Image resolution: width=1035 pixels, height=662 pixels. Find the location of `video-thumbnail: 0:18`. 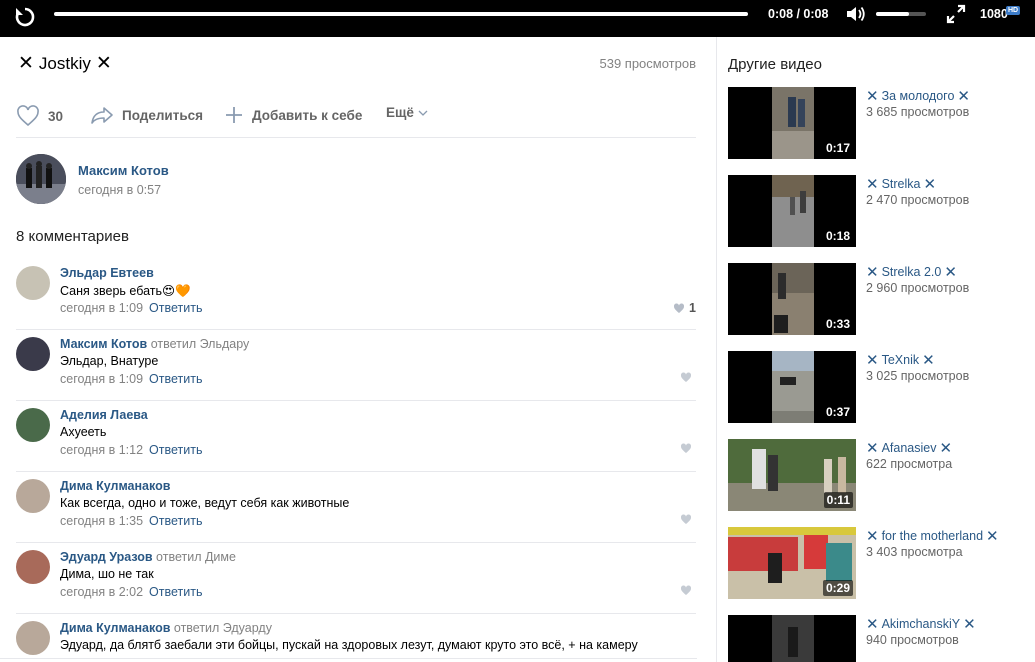

video-thumbnail: 0:18 is located at coordinates (792, 211).